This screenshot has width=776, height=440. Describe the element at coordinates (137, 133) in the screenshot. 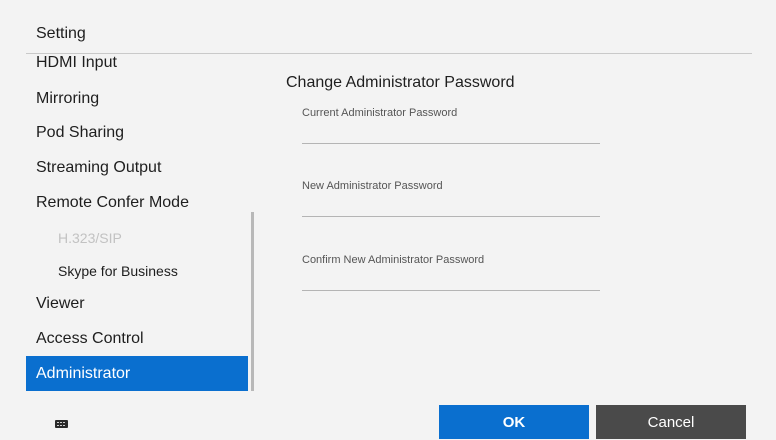

I see `sidebar-item-pod-sharing: Pod Sharing` at that location.